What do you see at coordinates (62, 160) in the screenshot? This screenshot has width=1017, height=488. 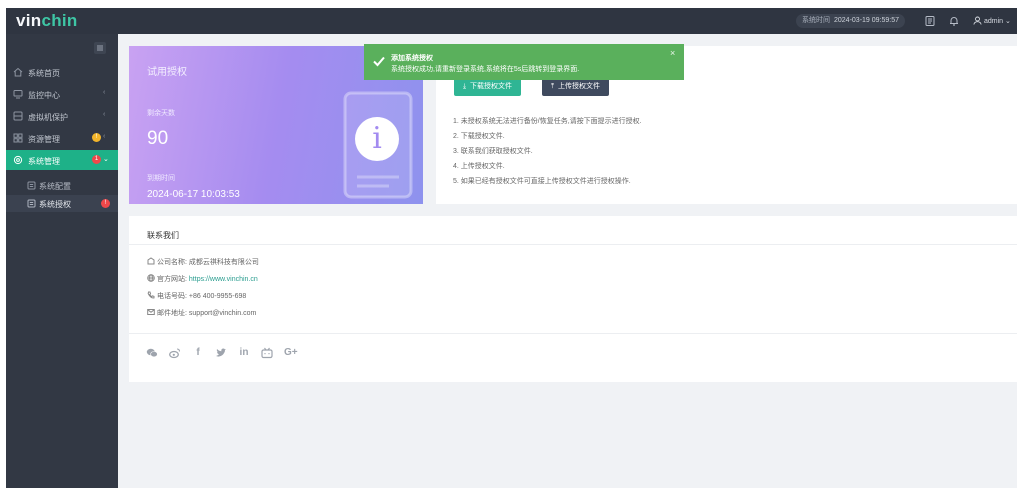 I see `sidebar-item-system-management: 系统管理 1 ⌄` at bounding box center [62, 160].